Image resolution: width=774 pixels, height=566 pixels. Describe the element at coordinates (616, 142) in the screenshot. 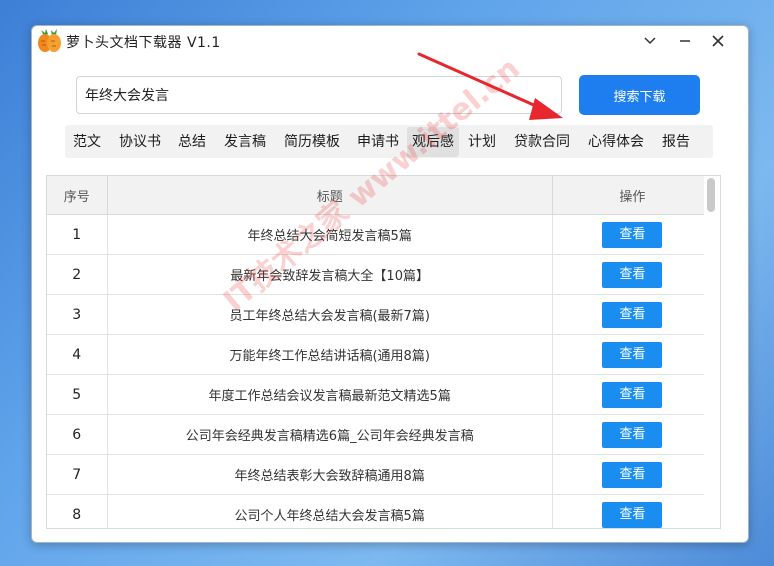

I see `category-xinde: 心得体会` at that location.